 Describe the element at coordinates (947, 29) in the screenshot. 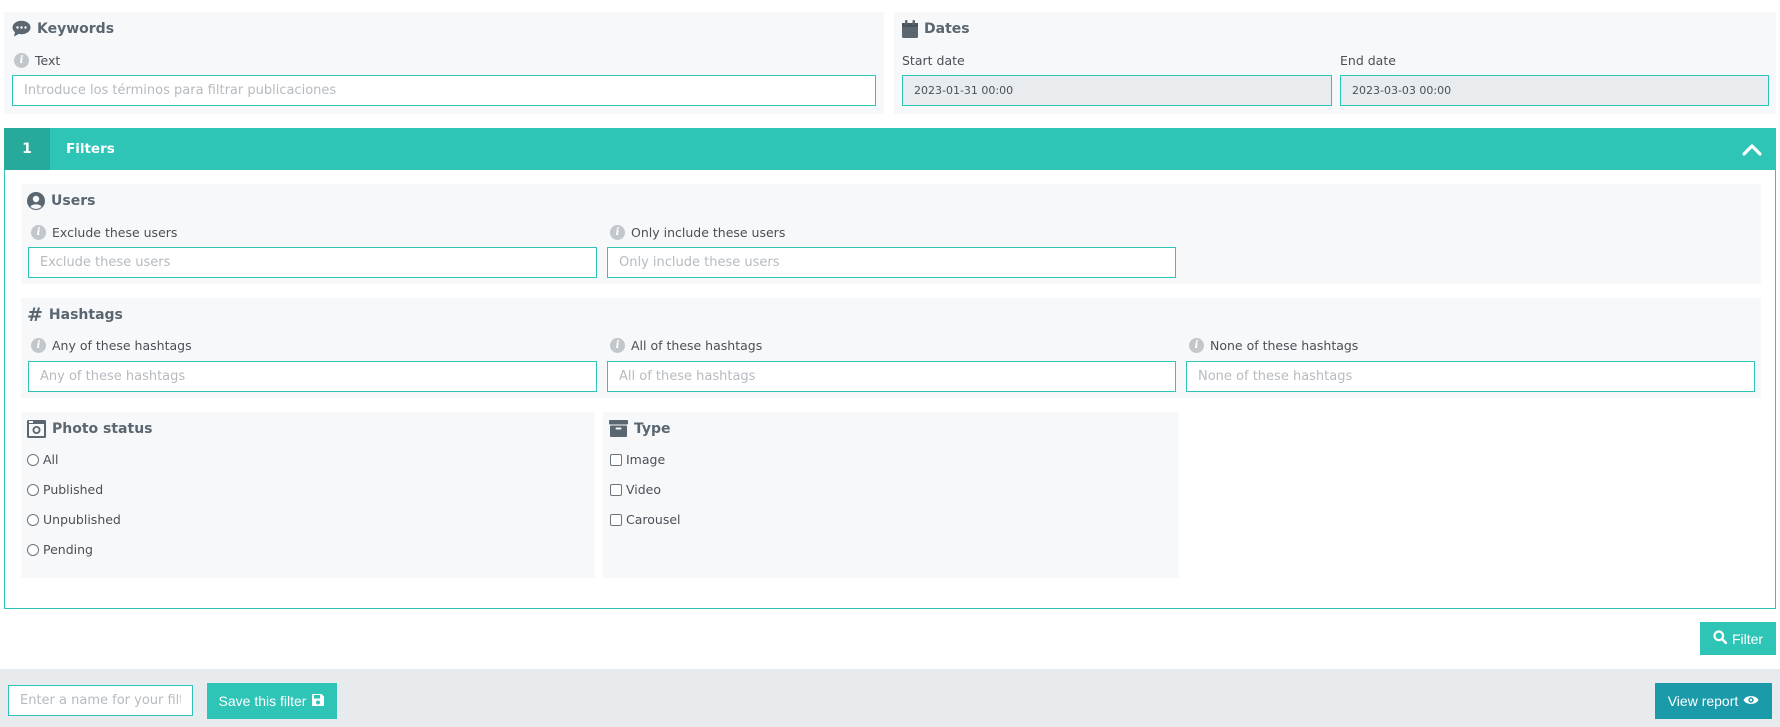

I see `dates-title-text: Dates` at that location.